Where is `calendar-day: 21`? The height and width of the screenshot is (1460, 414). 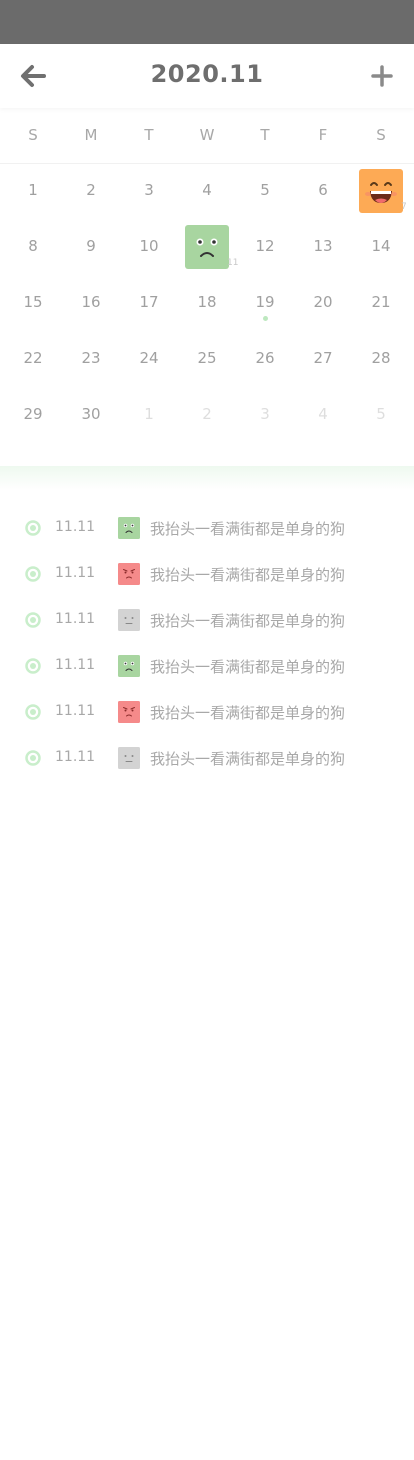
calendar-day: 21 is located at coordinates (381, 304).